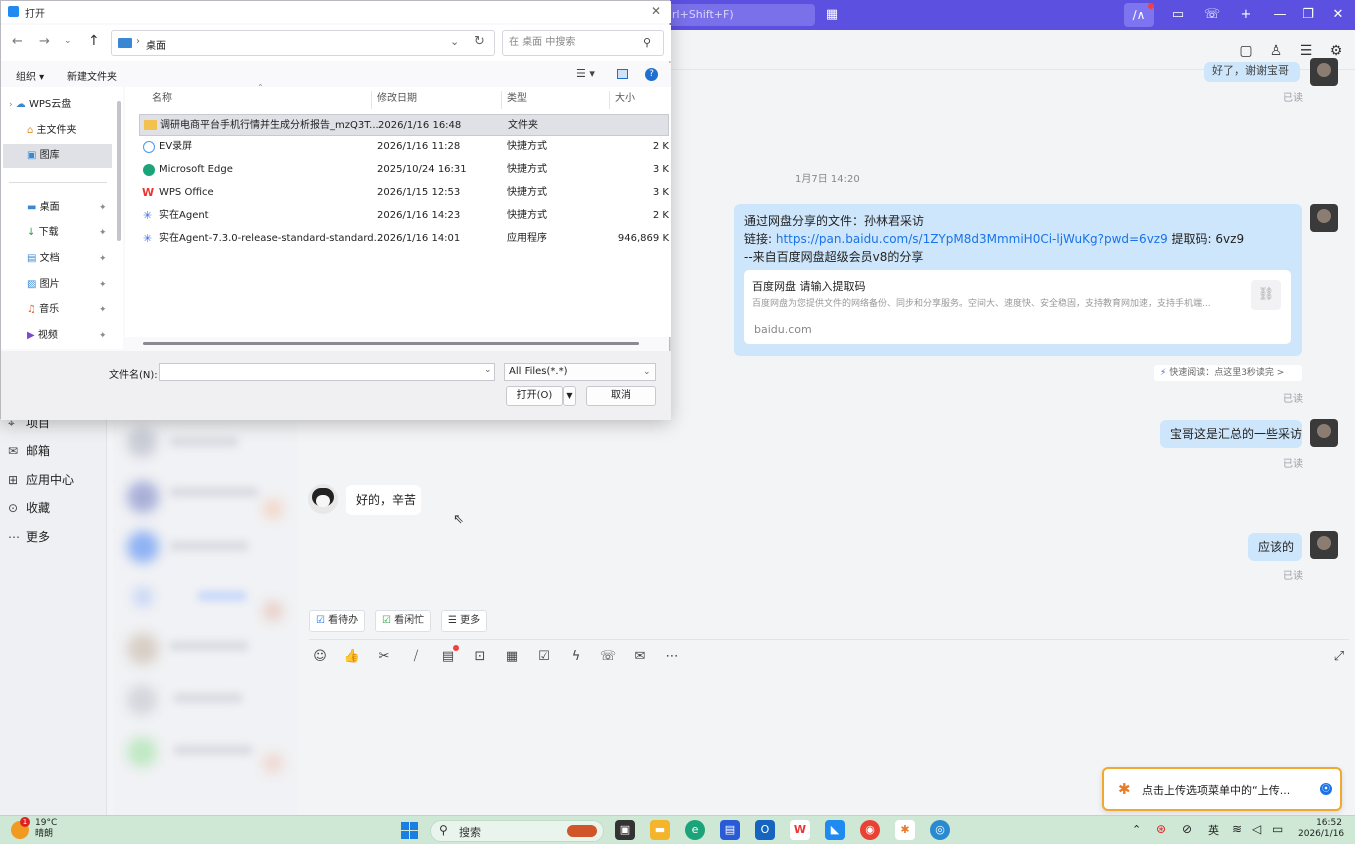  I want to click on file-row: W WPS Office 2026/1/15 12:53 快捷方式 3 K, so click(404, 193).